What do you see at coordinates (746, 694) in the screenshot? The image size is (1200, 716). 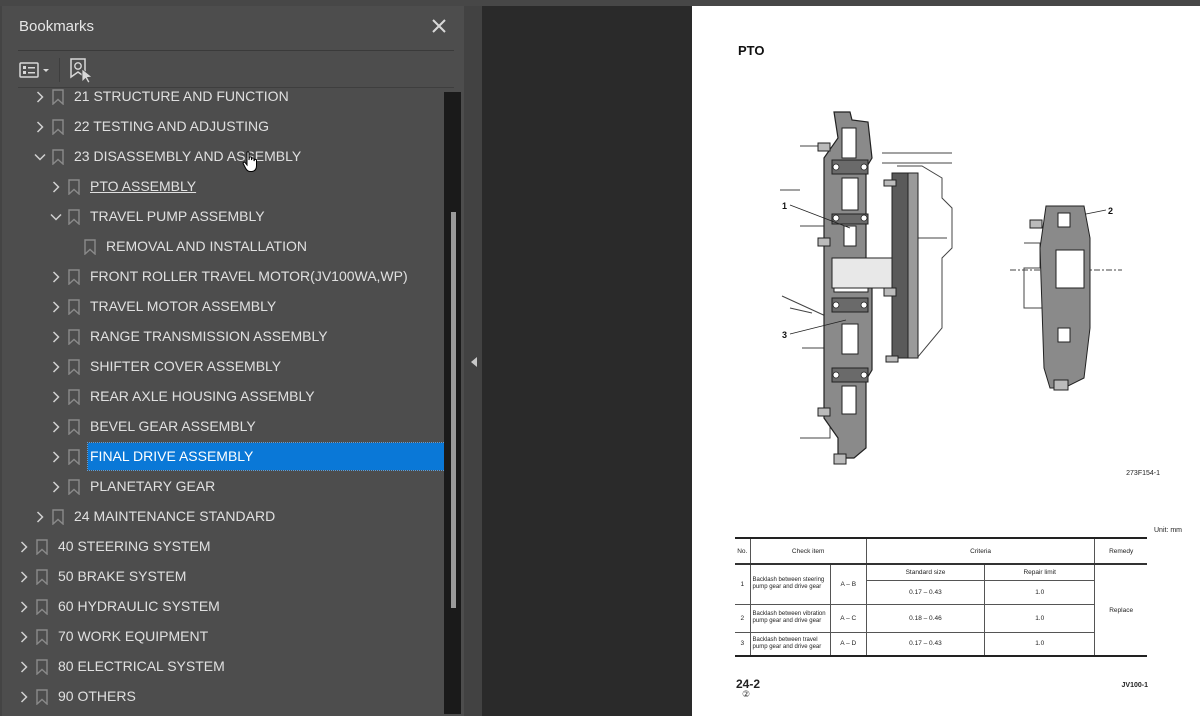 I see `revision-mark: ②` at bounding box center [746, 694].